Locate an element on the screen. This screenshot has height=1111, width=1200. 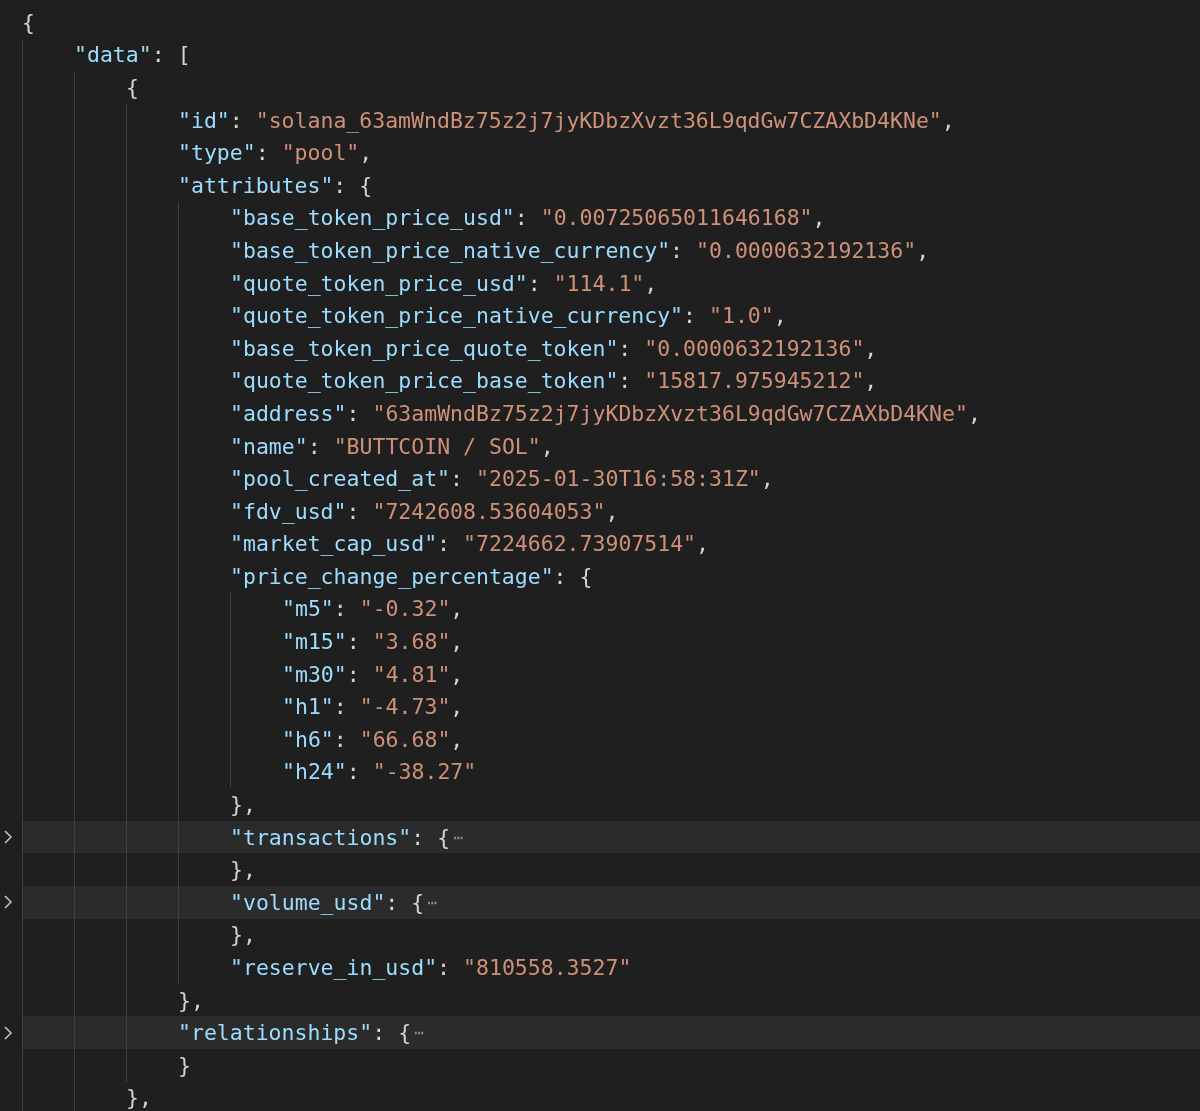
json-string: "114.1" is located at coordinates (599, 283).